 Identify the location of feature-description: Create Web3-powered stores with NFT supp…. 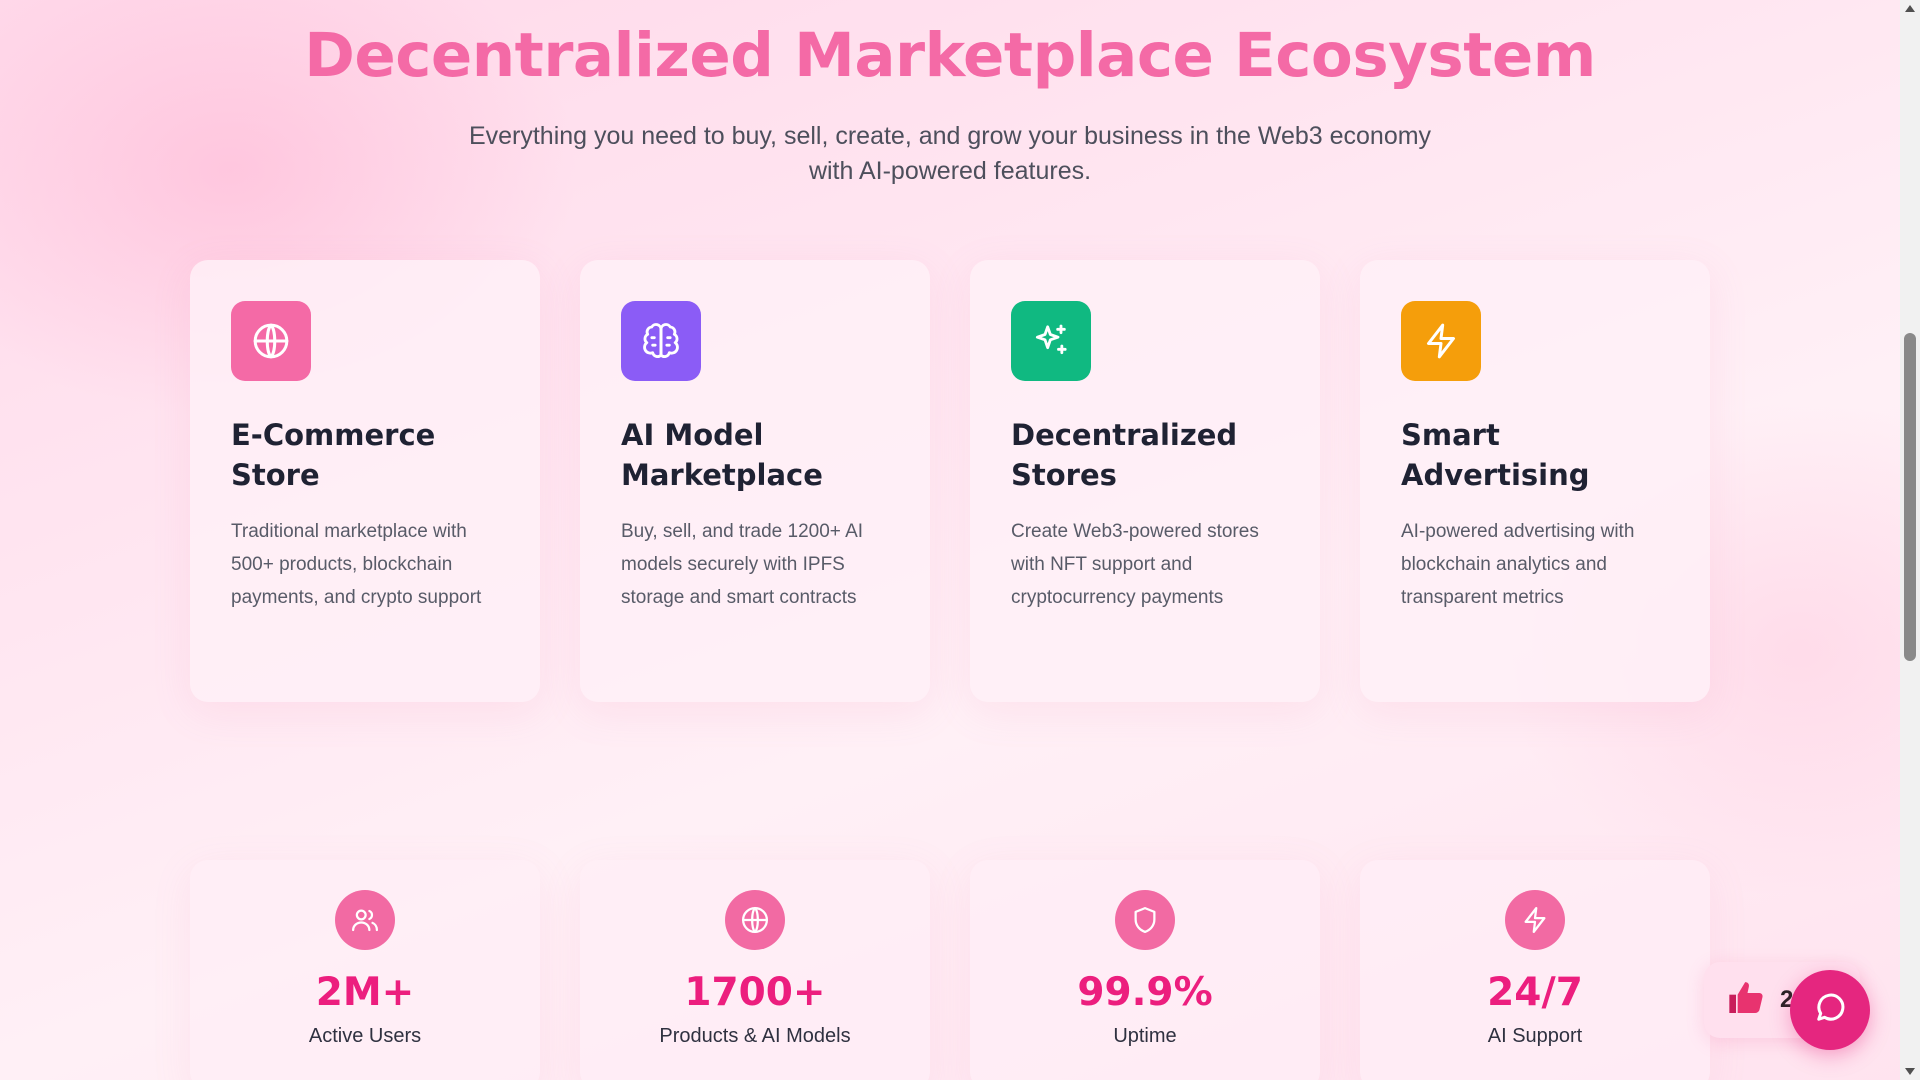
(1135, 564).